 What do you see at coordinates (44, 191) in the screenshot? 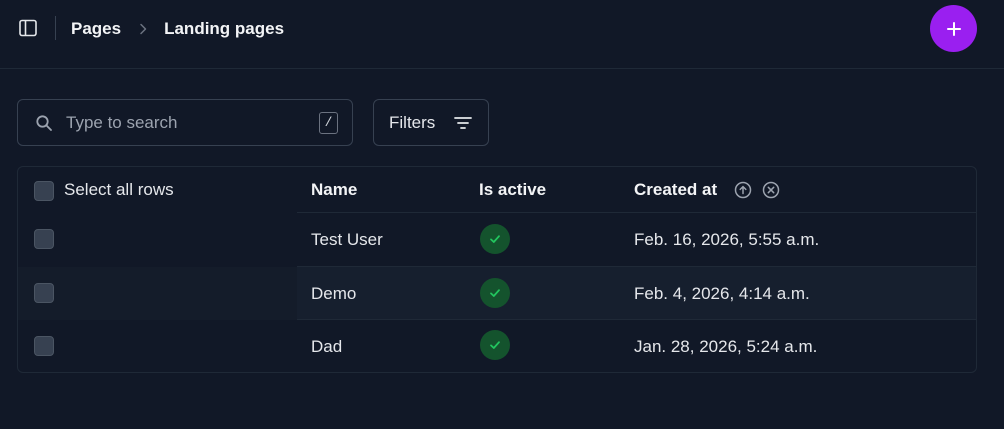
I see `select-all-checkbox` at bounding box center [44, 191].